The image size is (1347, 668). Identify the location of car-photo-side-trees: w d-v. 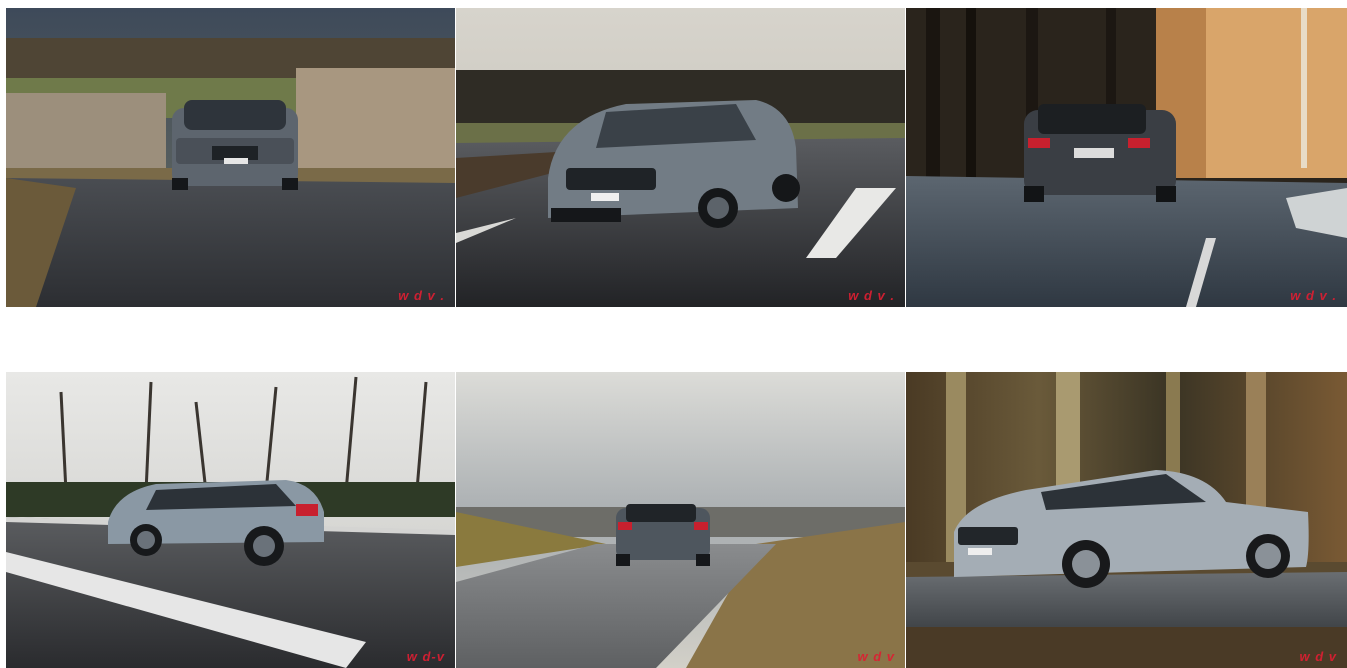
(230, 520).